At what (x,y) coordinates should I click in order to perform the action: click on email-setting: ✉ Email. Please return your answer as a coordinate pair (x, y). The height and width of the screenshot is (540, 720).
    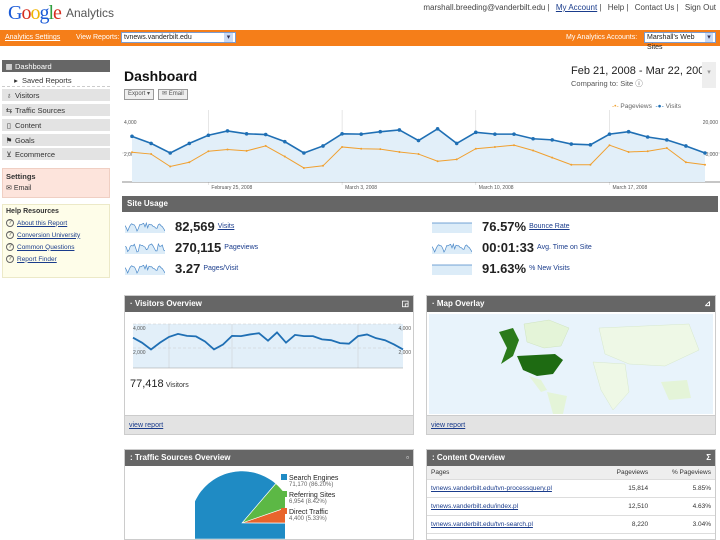
    Looking at the image, I should click on (56, 188).